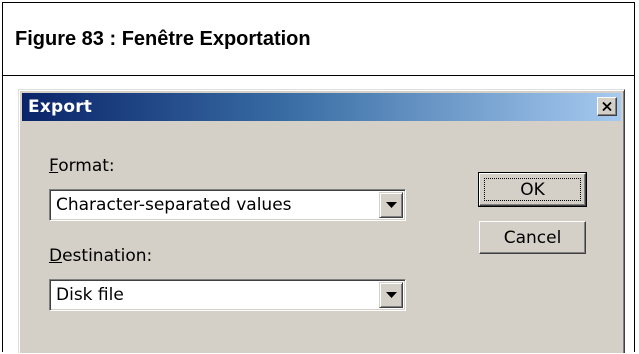 This screenshot has width=639, height=354. What do you see at coordinates (54, 166) in the screenshot?
I see `format-label-mnemonic: F` at bounding box center [54, 166].